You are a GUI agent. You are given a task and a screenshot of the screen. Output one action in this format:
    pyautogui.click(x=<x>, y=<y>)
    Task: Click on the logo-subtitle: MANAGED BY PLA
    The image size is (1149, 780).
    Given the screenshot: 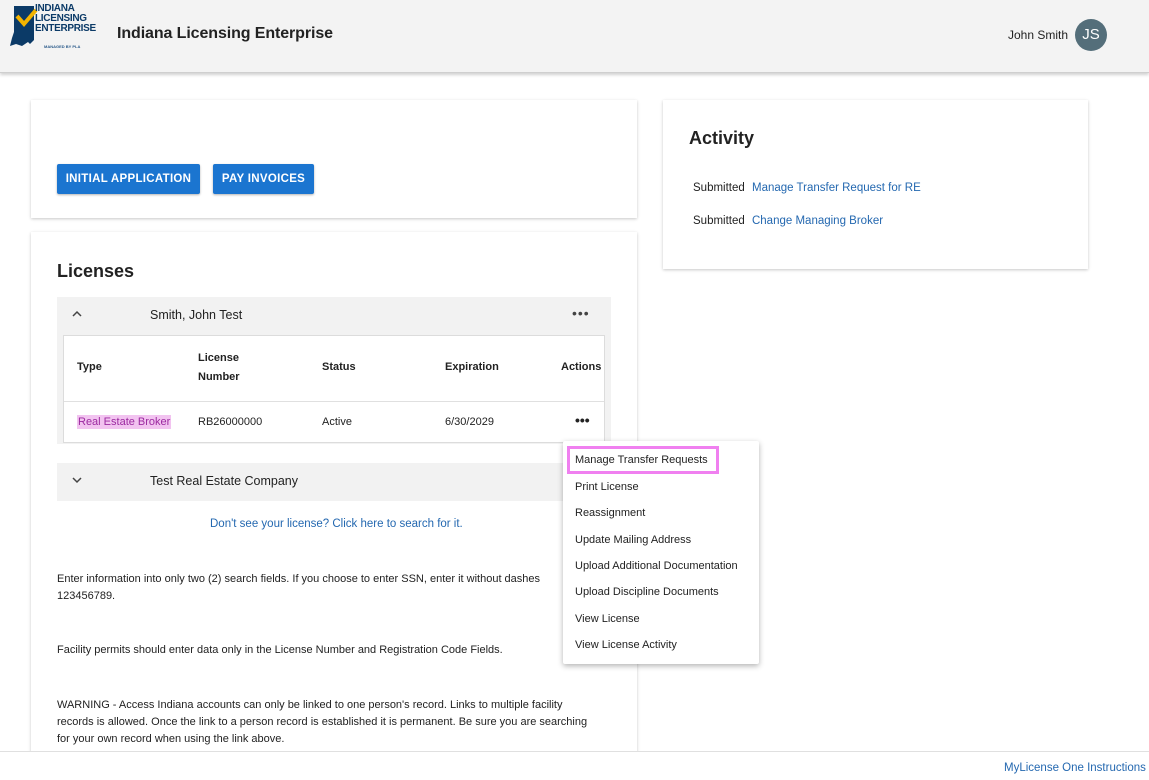 What is the action you would take?
    pyautogui.click(x=62, y=46)
    